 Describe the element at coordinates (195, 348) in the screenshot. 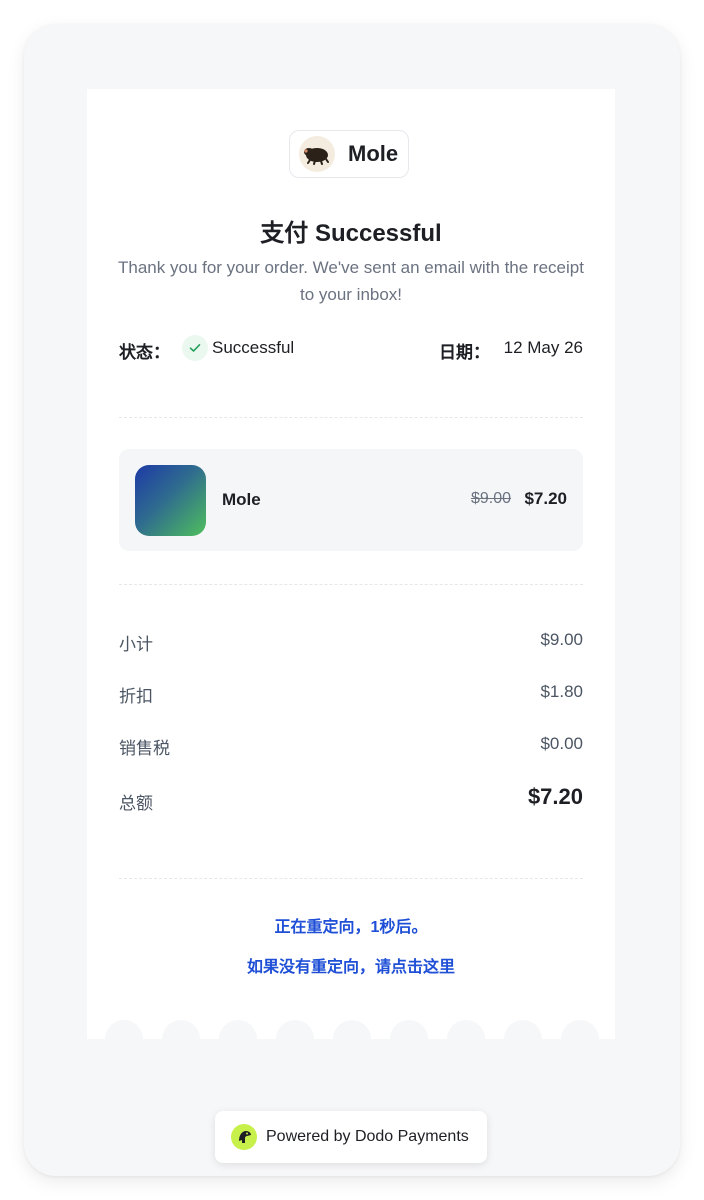

I see `check-icon` at that location.